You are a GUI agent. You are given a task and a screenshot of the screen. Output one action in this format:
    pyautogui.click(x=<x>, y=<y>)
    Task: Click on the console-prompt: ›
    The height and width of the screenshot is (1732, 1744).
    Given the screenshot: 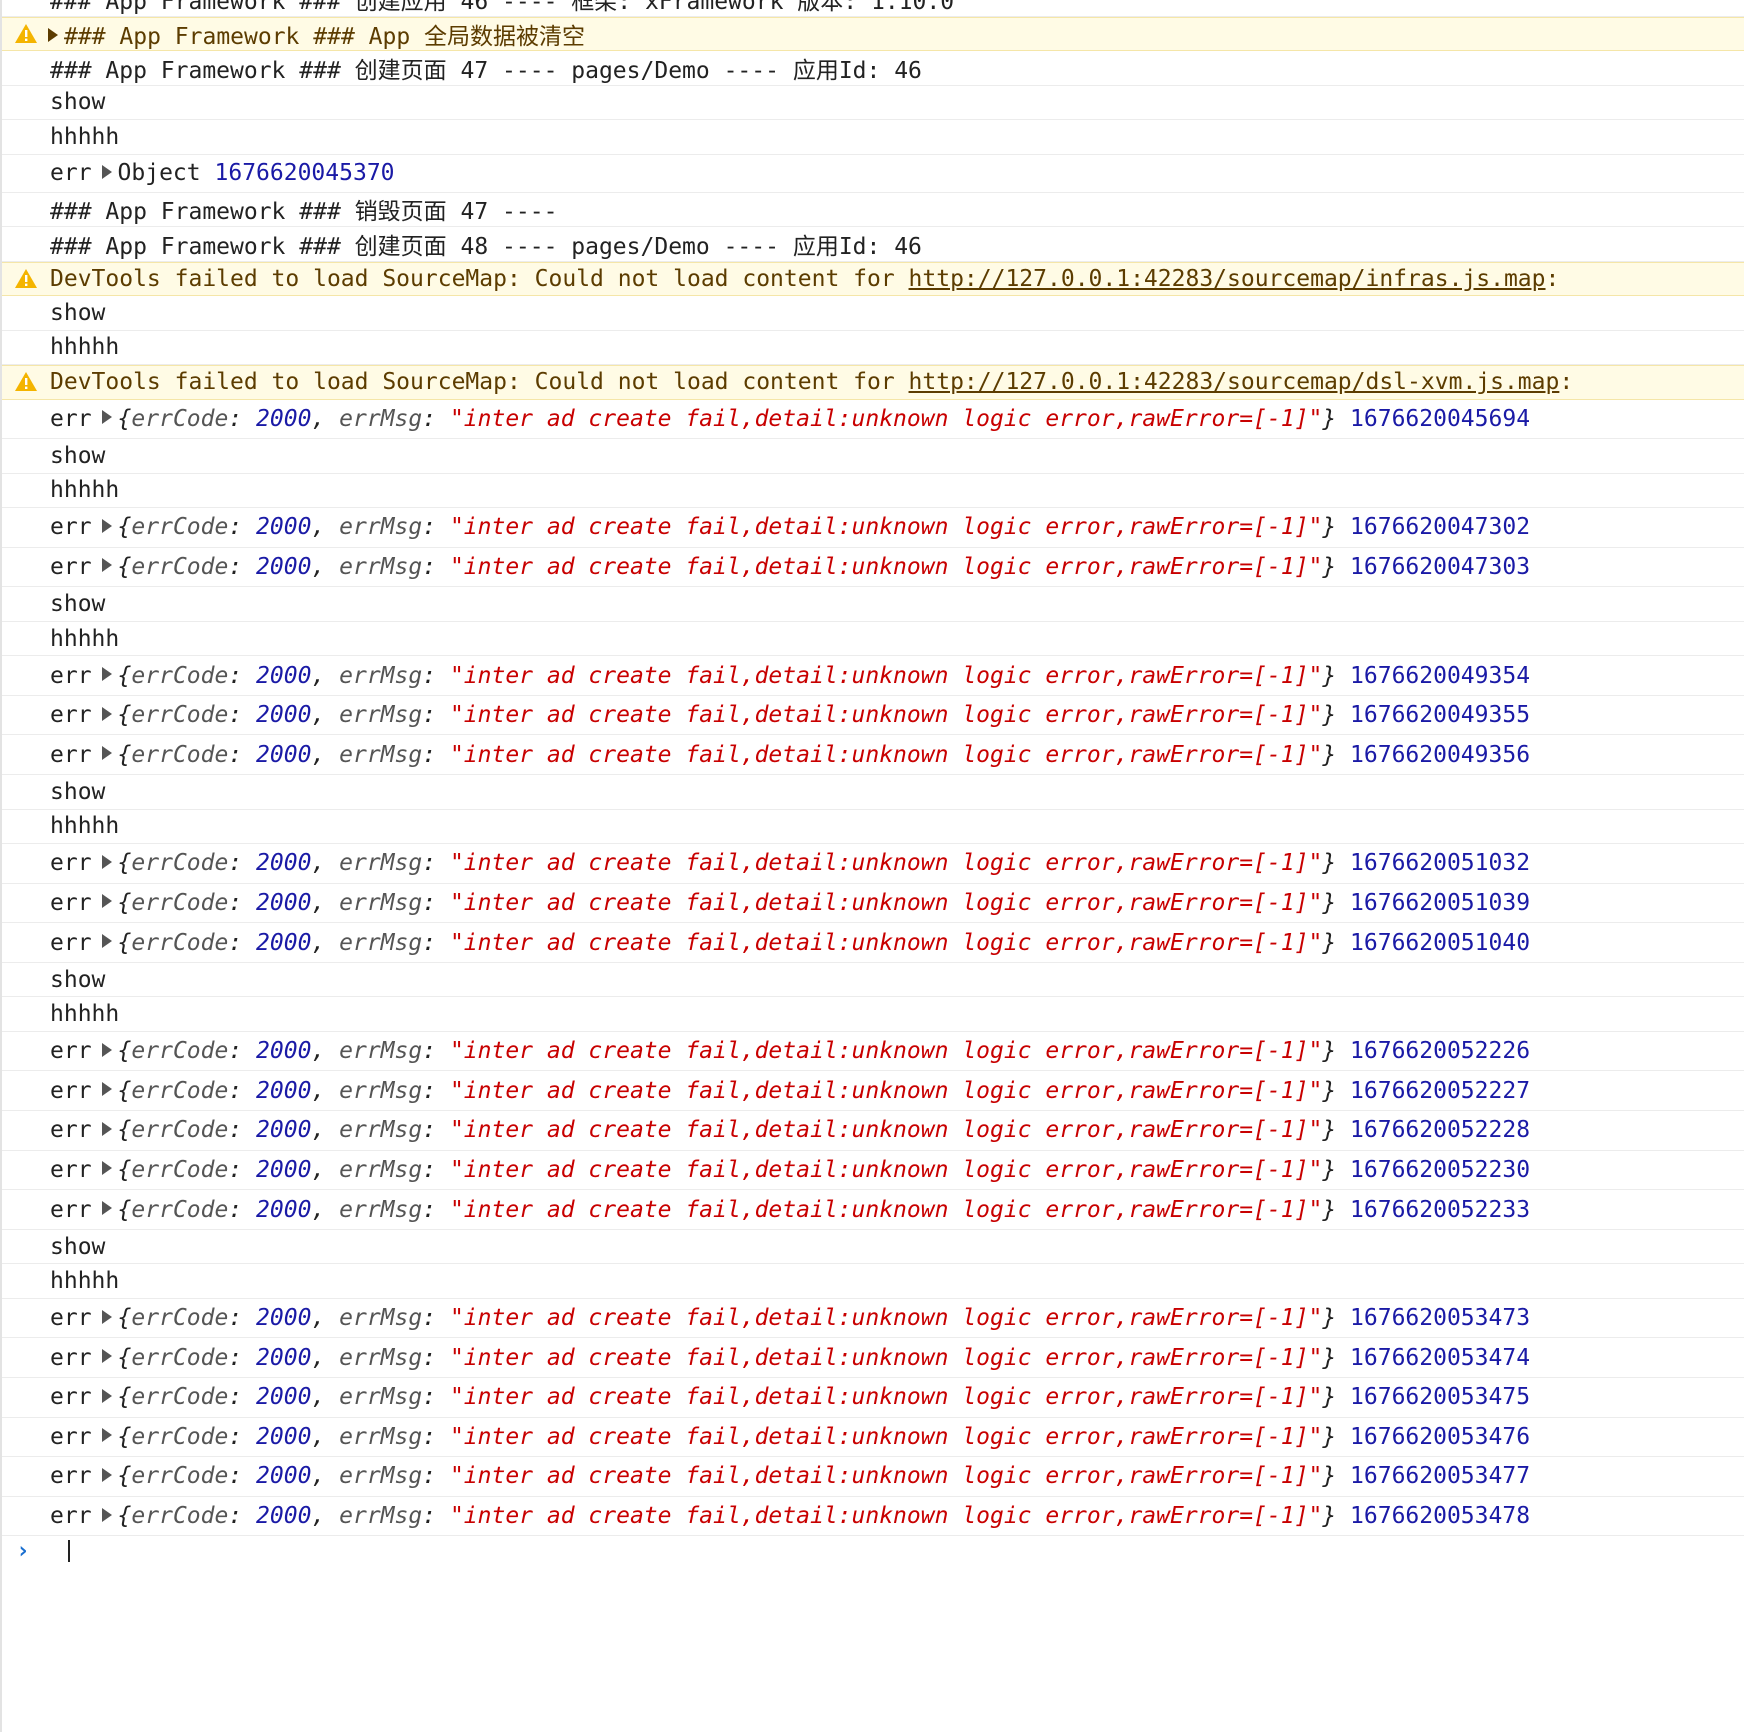 What is the action you would take?
    pyautogui.click(x=873, y=1551)
    